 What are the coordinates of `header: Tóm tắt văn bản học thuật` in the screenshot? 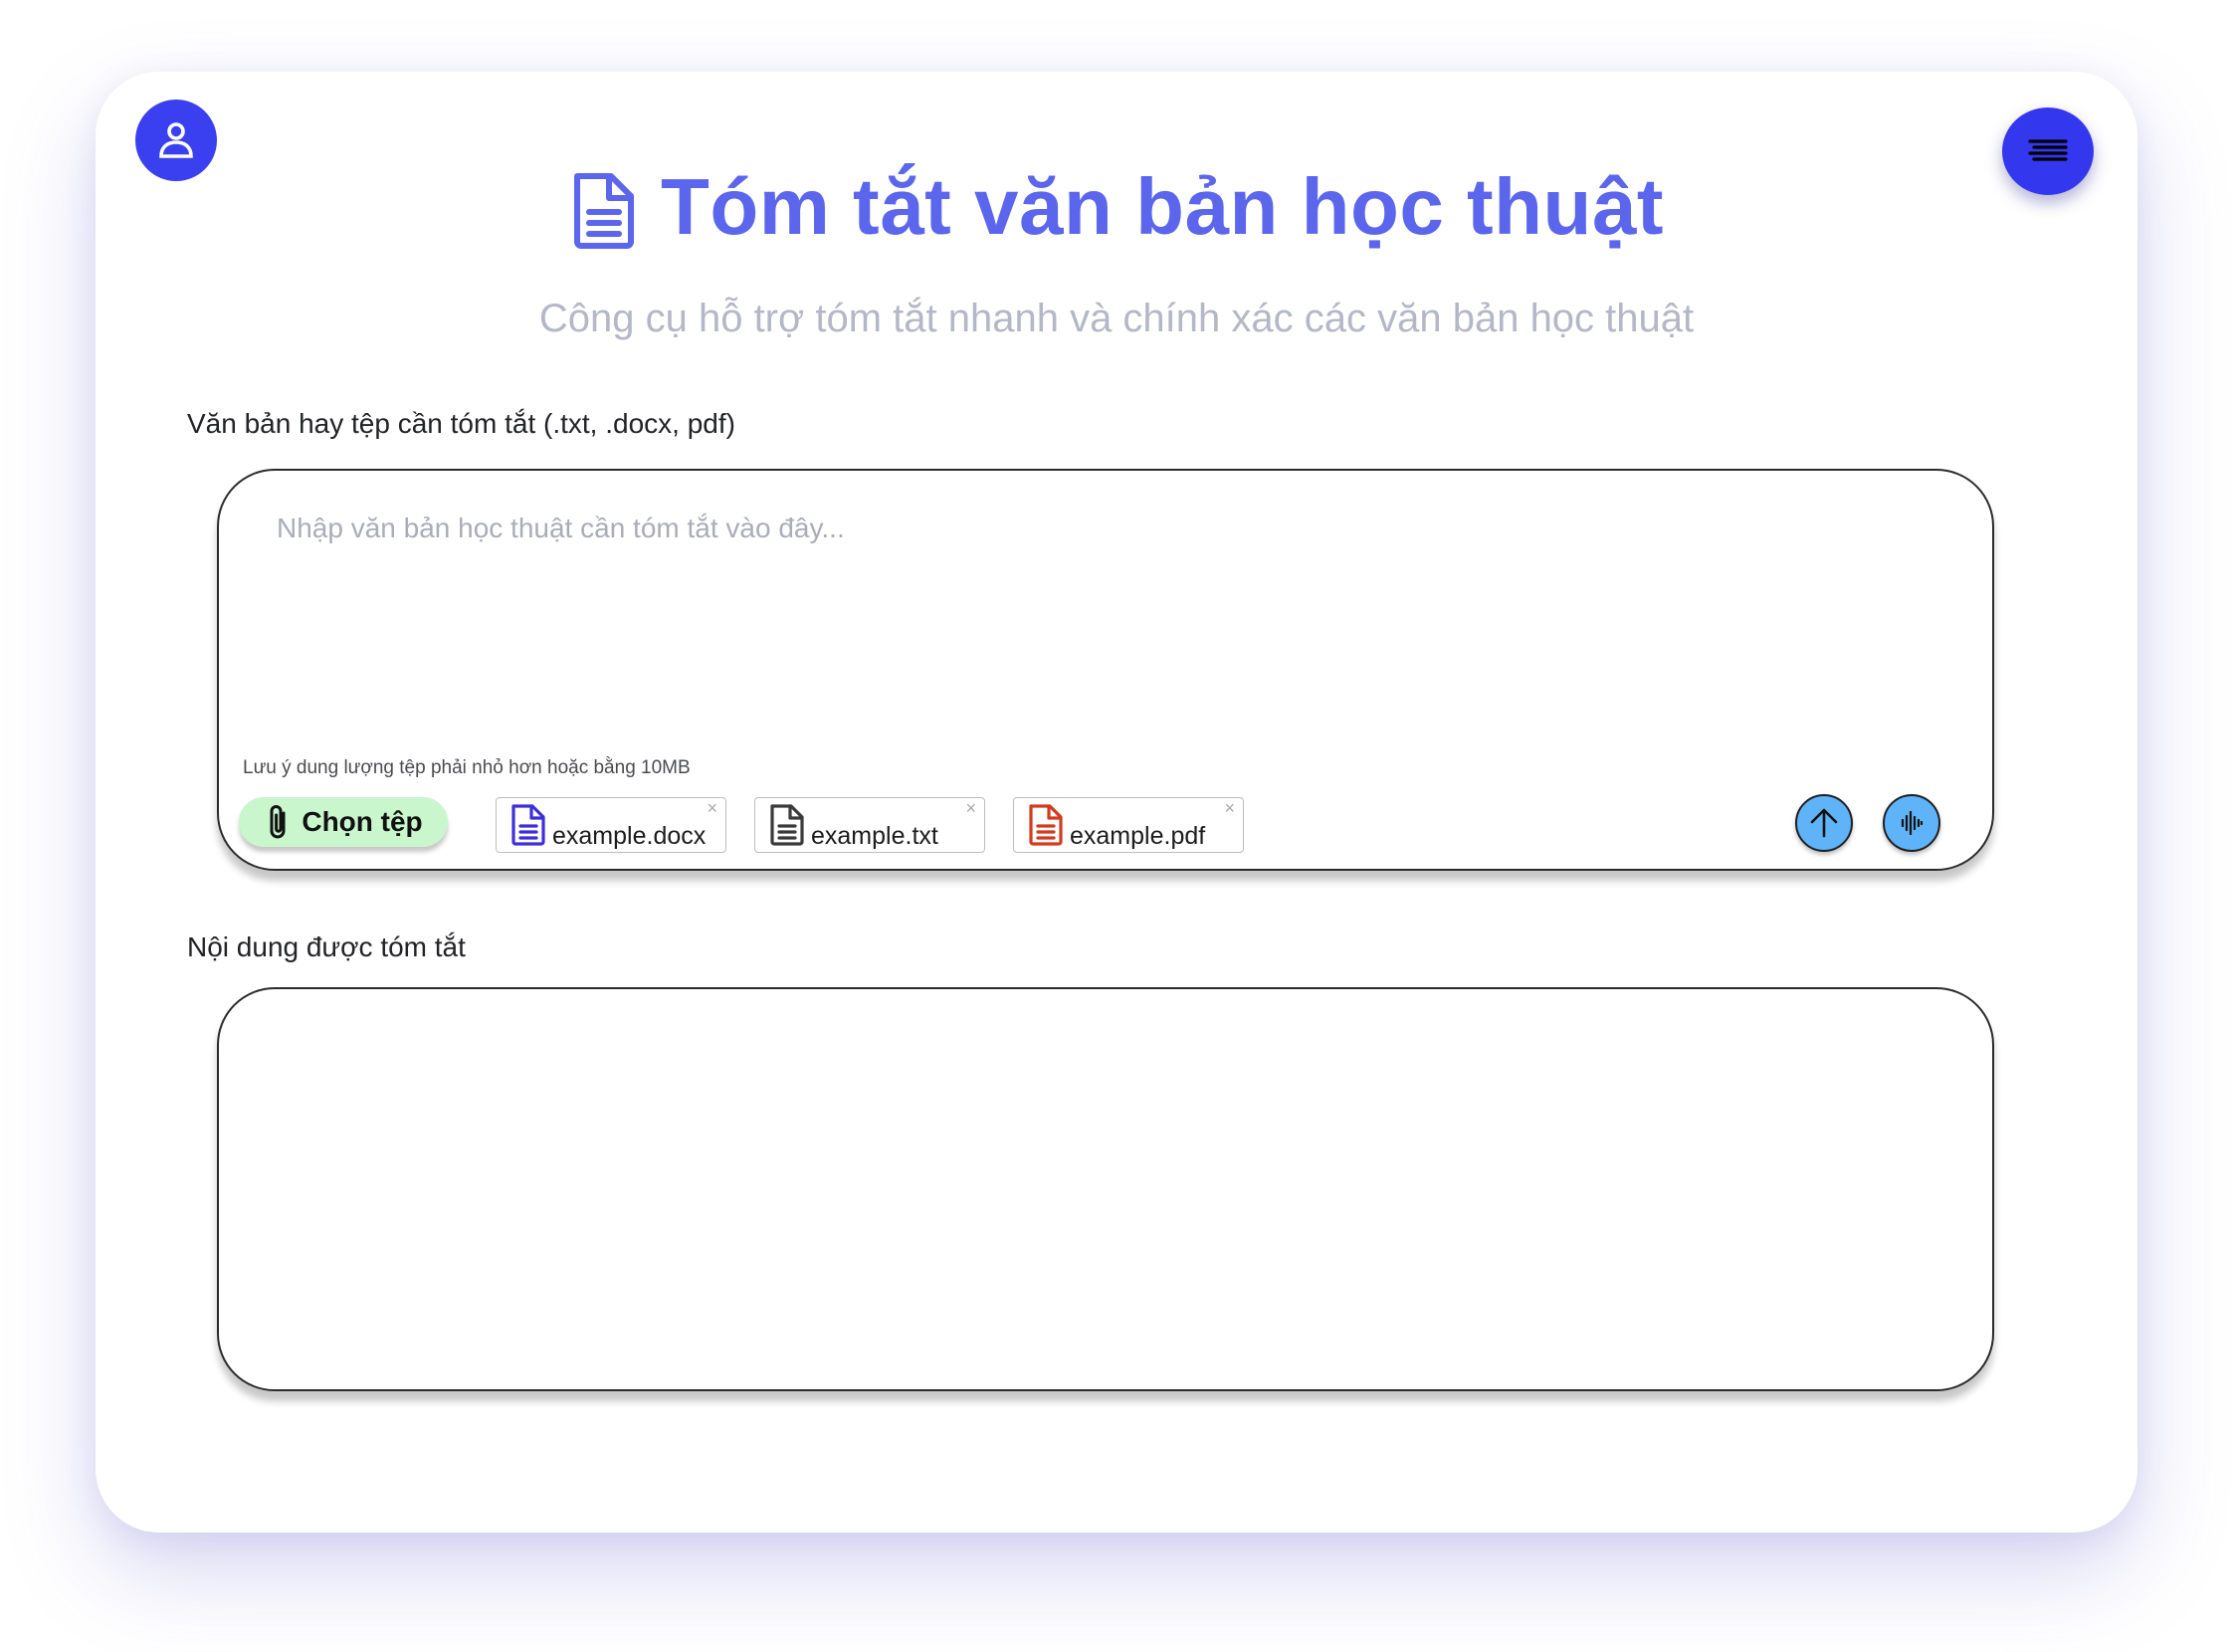 It's located at (1117, 207).